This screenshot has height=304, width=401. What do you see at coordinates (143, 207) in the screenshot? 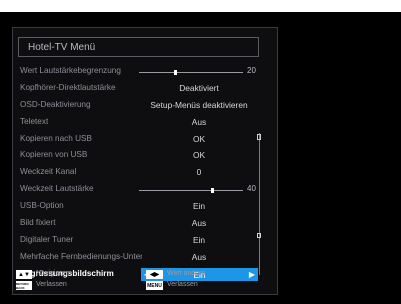
I see `menu-row: USB-Option Ein` at bounding box center [143, 207].